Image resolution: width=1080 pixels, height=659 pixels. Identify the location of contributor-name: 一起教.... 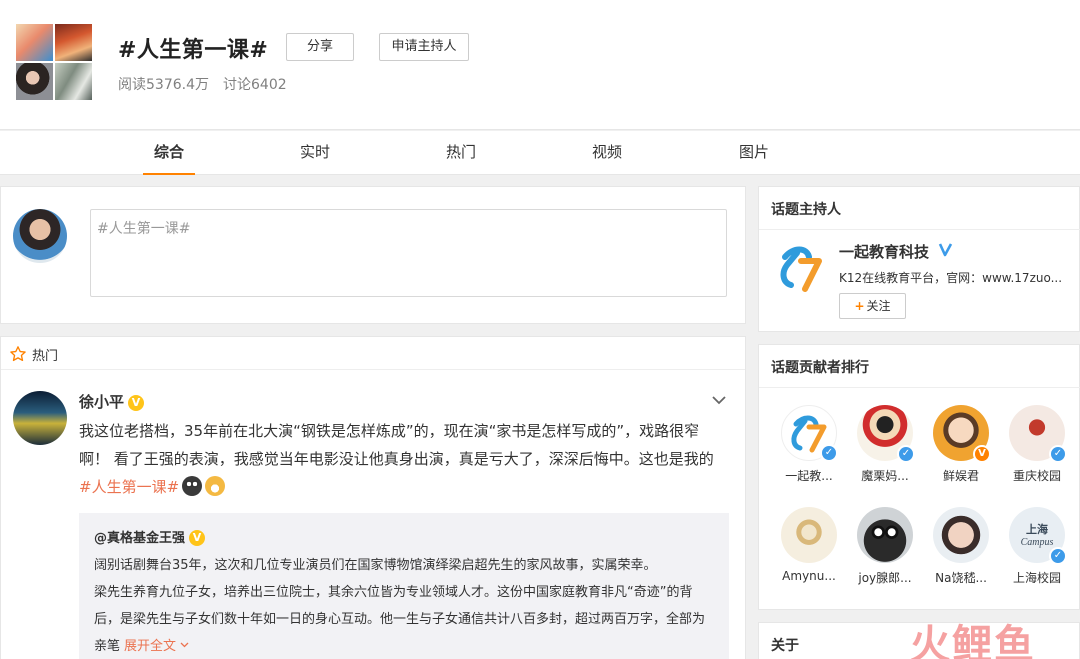
(809, 475).